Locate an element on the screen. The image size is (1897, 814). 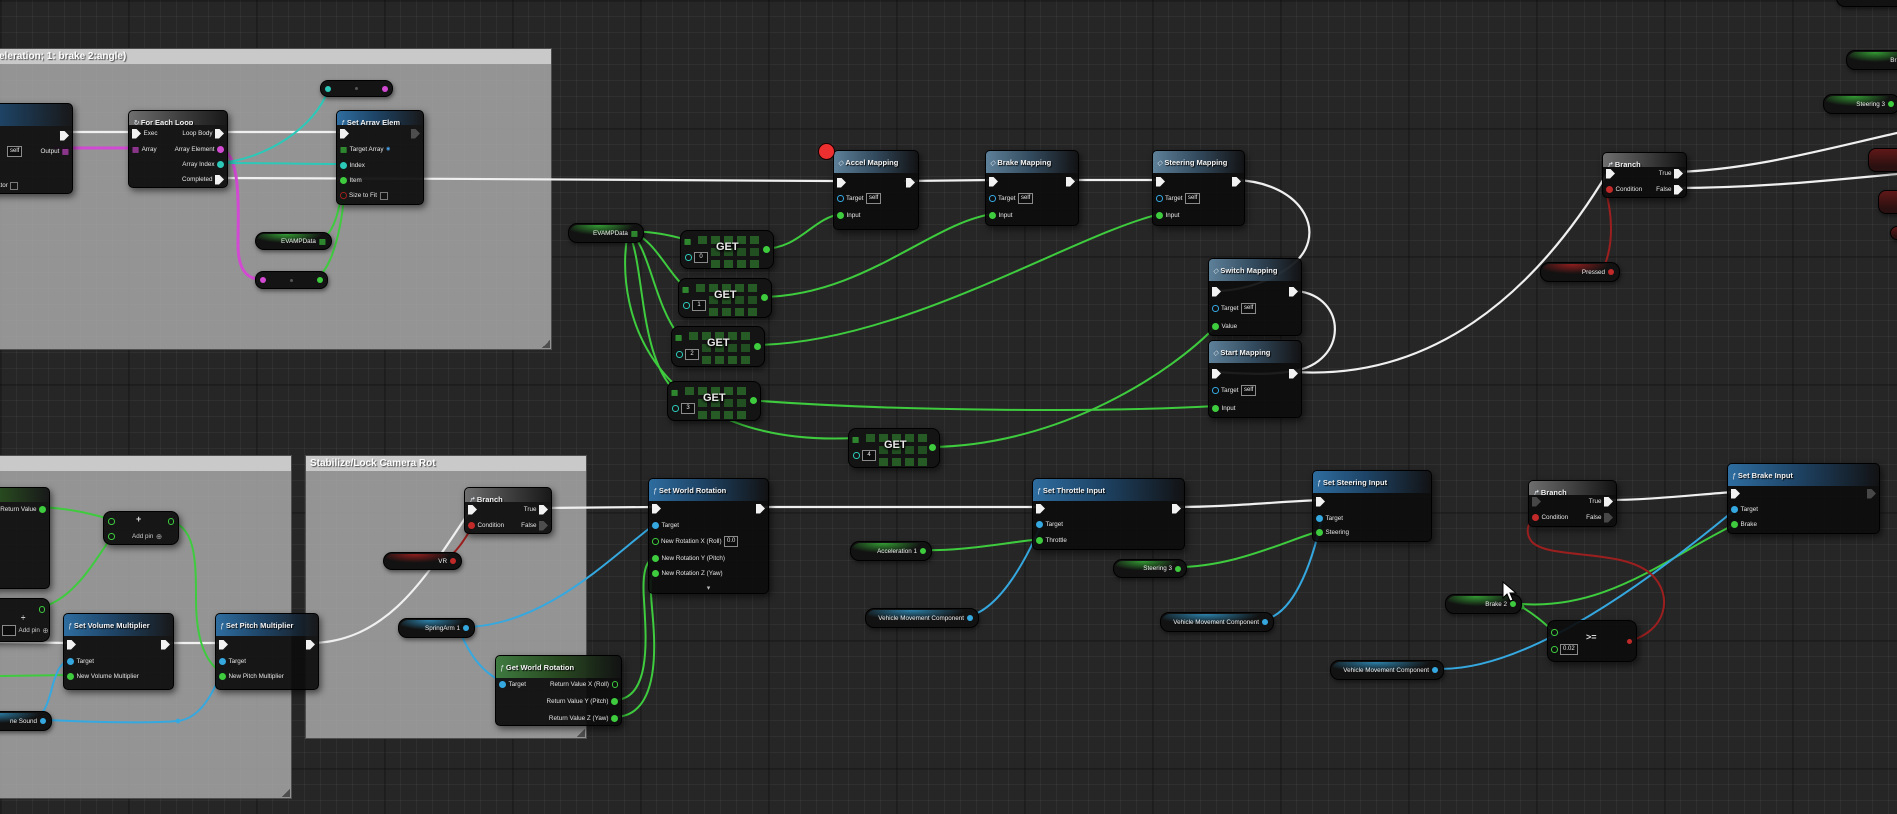
variable-pill-vehicle-movement: Vehicle Movement Component is located at coordinates (922, 618).